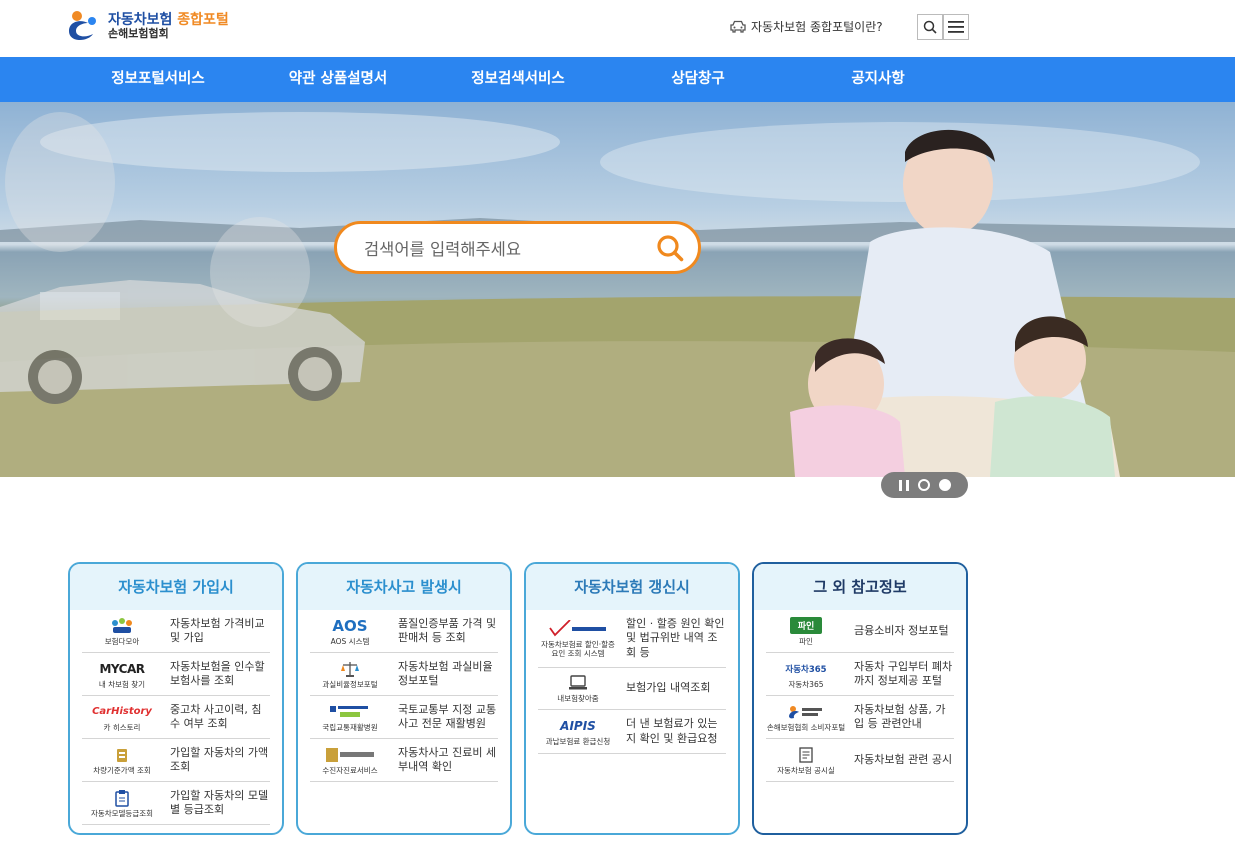  Describe the element at coordinates (122, 727) in the screenshot. I see `row-caption: 카 히스토리` at that location.